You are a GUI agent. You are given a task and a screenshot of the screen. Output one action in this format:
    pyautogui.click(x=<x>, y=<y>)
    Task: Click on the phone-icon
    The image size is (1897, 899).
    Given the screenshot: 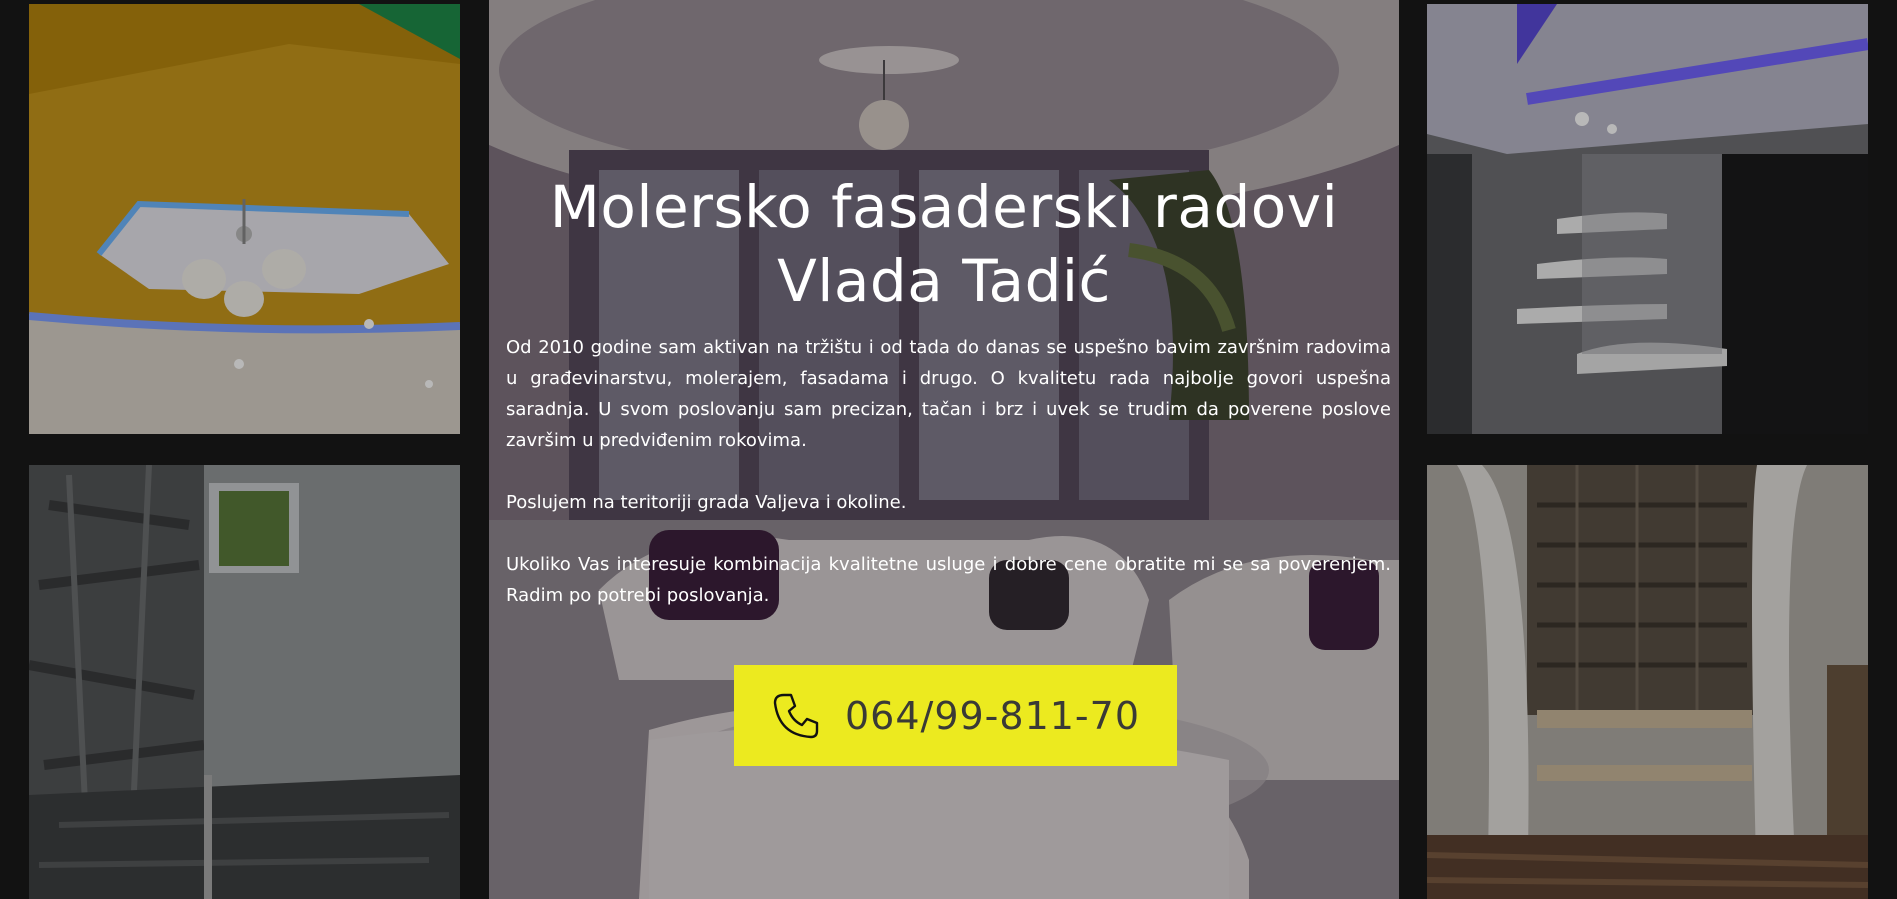 What is the action you would take?
    pyautogui.click(x=796, y=715)
    